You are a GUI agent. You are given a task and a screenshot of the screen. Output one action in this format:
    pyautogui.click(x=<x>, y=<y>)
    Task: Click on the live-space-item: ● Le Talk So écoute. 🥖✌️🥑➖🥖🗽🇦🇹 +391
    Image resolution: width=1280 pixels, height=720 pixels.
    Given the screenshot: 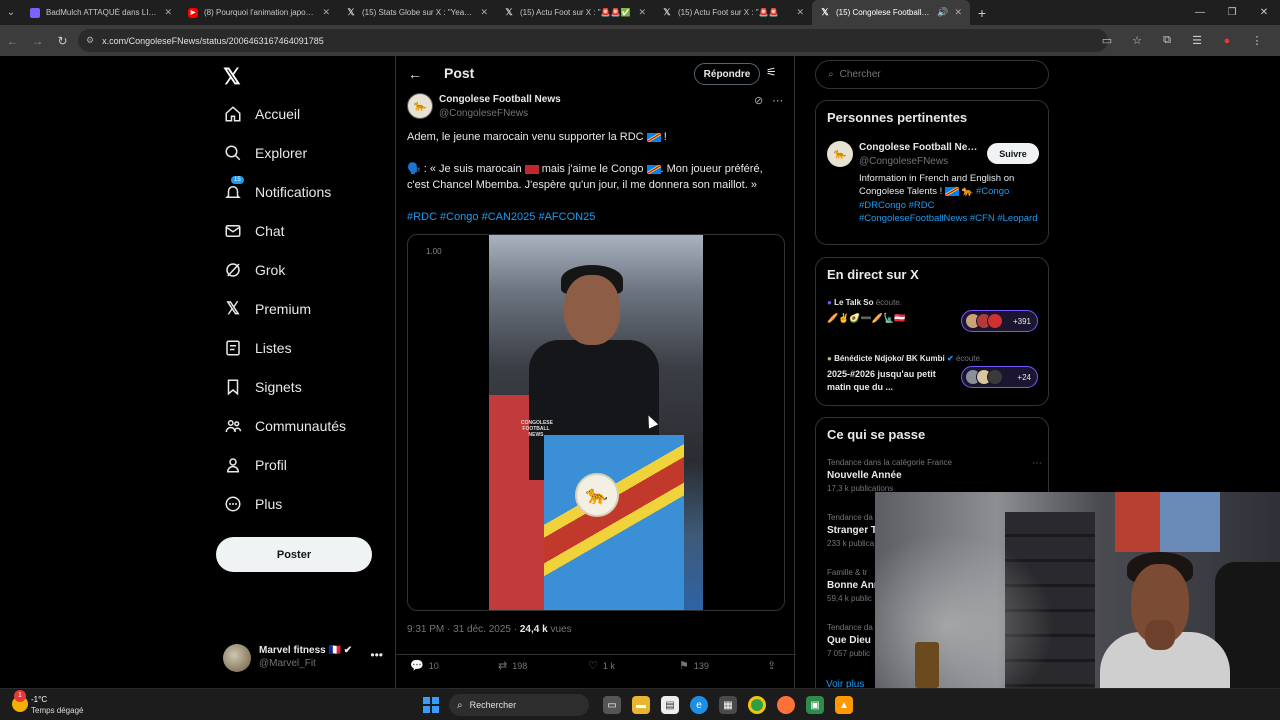 What is the action you would take?
    pyautogui.click(x=934, y=318)
    